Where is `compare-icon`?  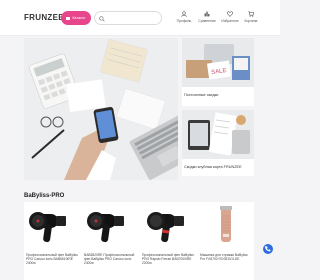
compare-icon is located at coordinates (207, 14).